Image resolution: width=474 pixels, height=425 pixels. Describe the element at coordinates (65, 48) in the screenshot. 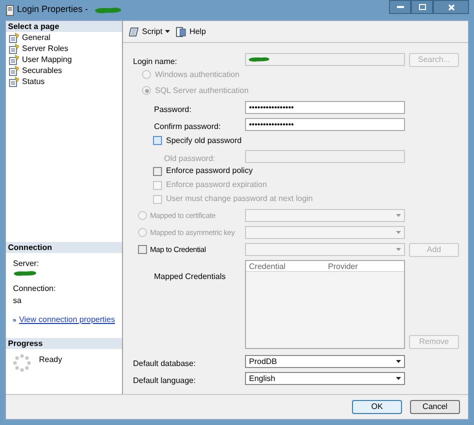

I see `sidebar-item: Server Roles` at that location.